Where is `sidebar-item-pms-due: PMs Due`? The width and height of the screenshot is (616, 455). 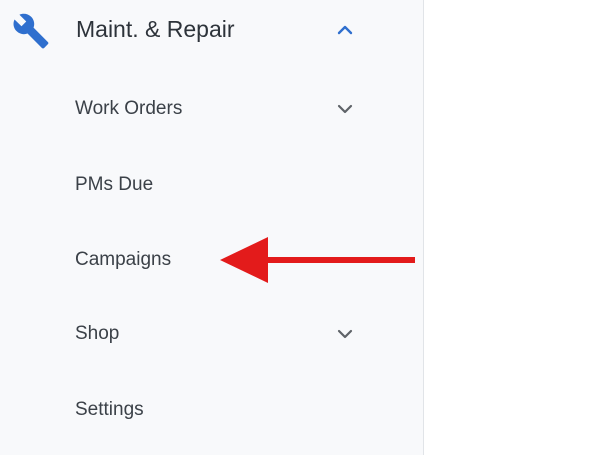 sidebar-item-pms-due: PMs Due is located at coordinates (211, 185).